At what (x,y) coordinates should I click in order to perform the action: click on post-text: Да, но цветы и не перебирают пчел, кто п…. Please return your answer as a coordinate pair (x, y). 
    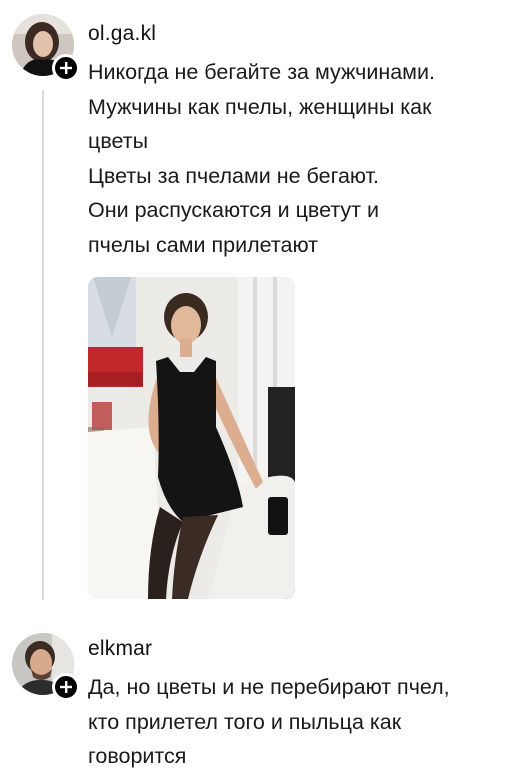
    Looking at the image, I should click on (303, 722).